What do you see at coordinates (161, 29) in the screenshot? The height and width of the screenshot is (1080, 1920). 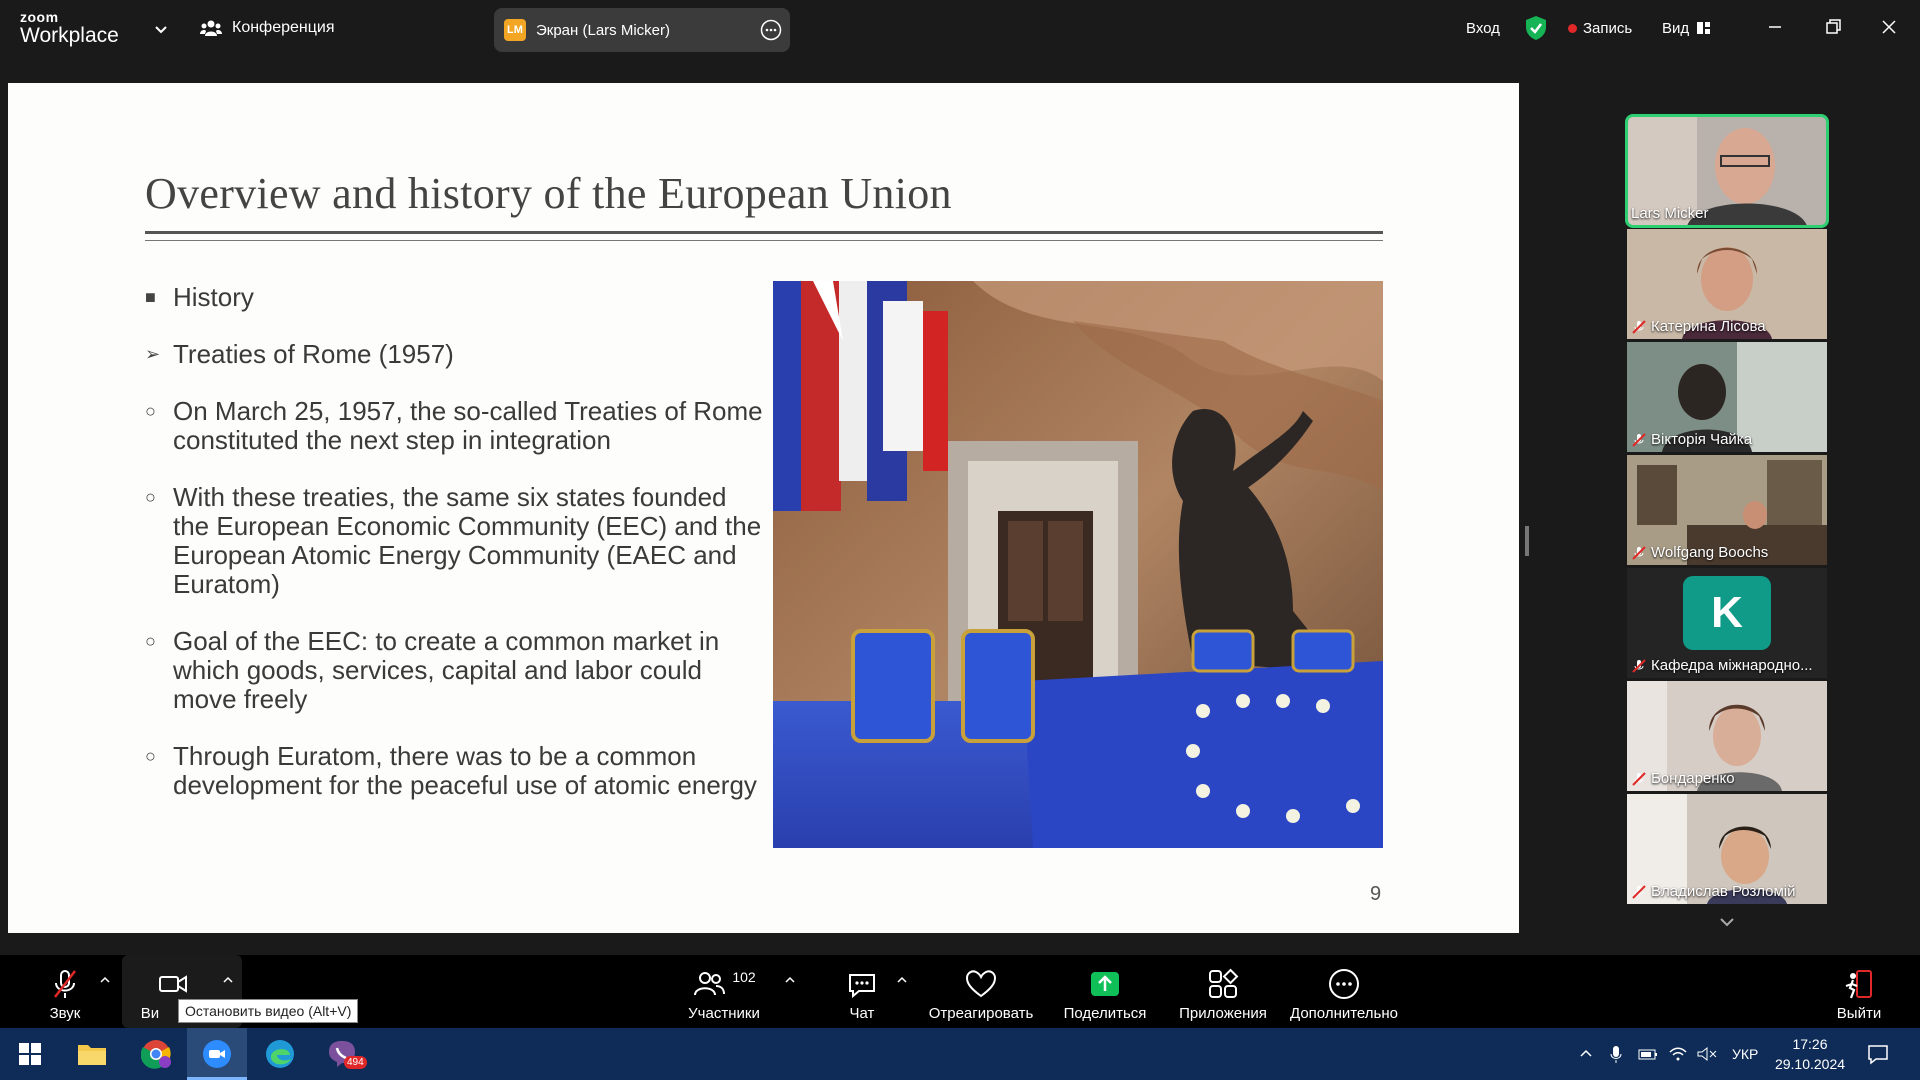 I see `chevron-down-icon` at bounding box center [161, 29].